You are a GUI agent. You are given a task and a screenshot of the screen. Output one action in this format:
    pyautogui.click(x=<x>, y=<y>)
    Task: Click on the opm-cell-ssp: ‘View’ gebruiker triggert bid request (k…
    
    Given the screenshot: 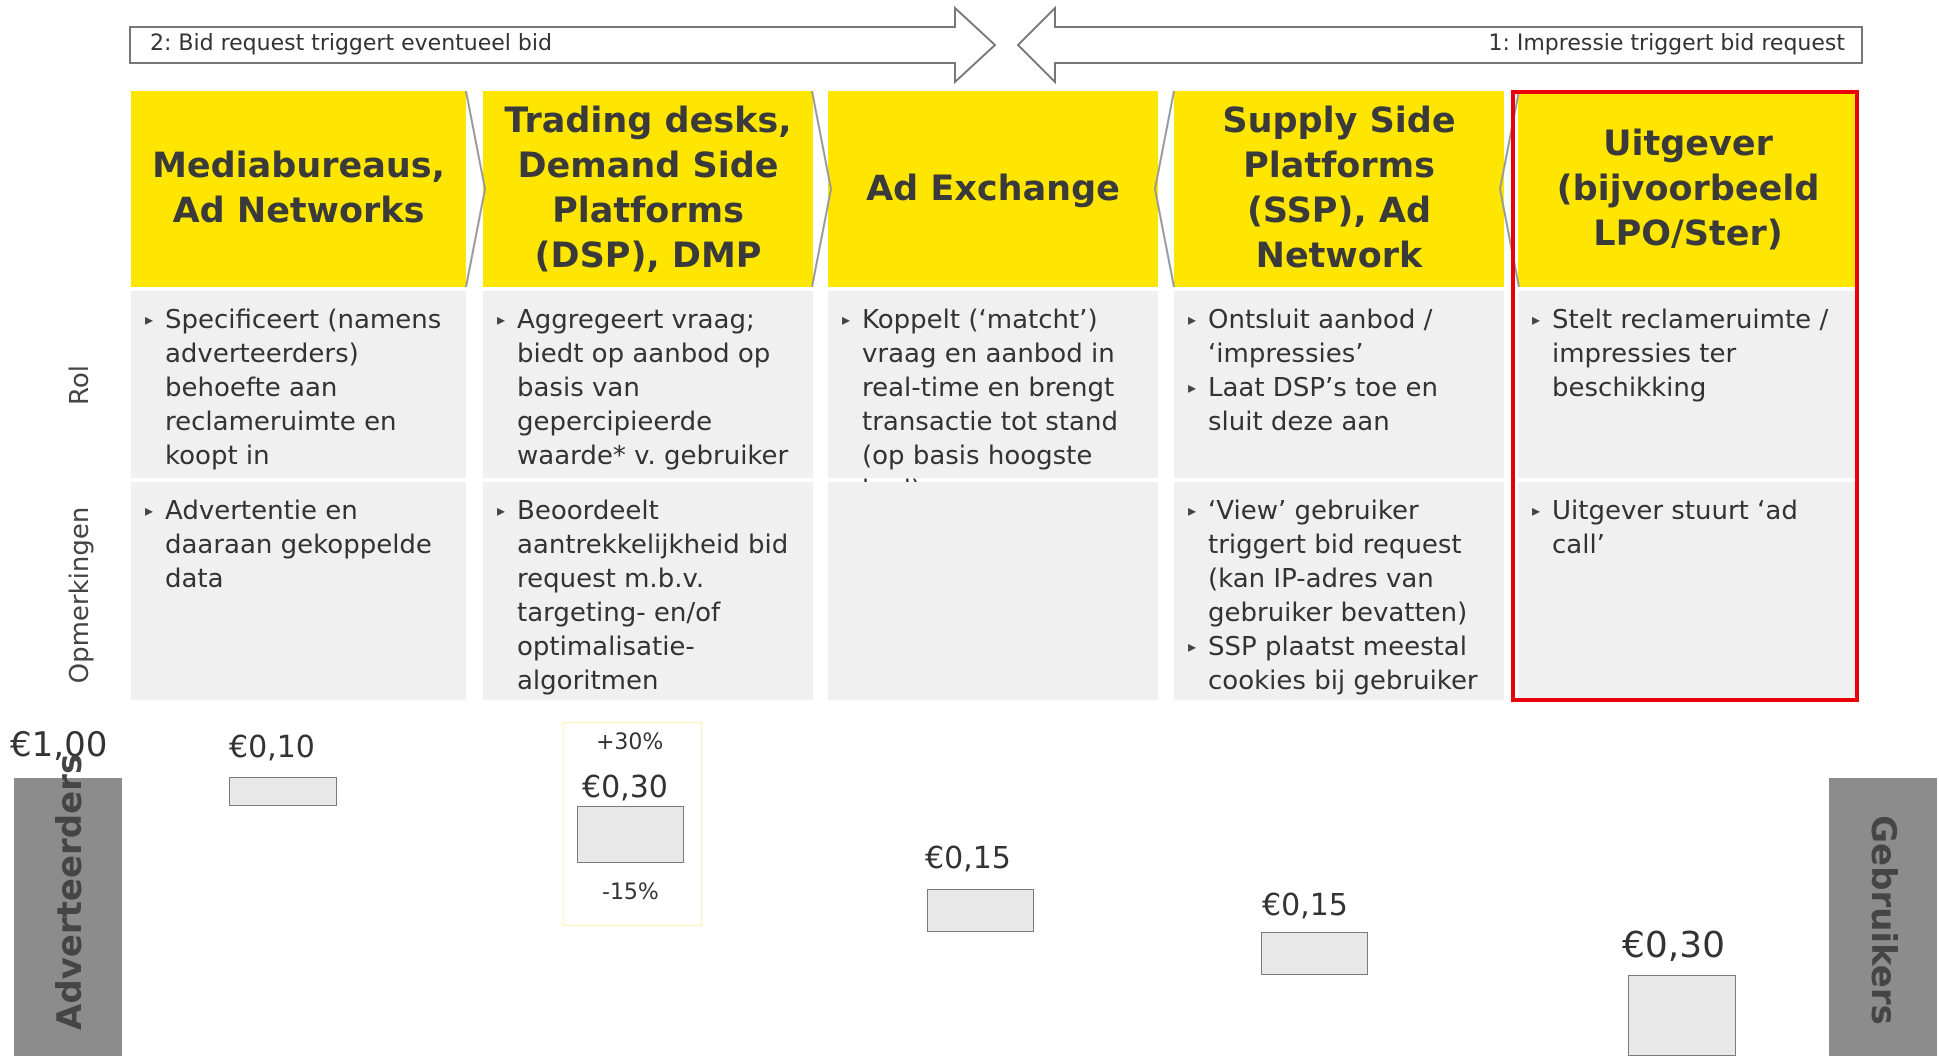 What is the action you would take?
    pyautogui.click(x=1339, y=591)
    